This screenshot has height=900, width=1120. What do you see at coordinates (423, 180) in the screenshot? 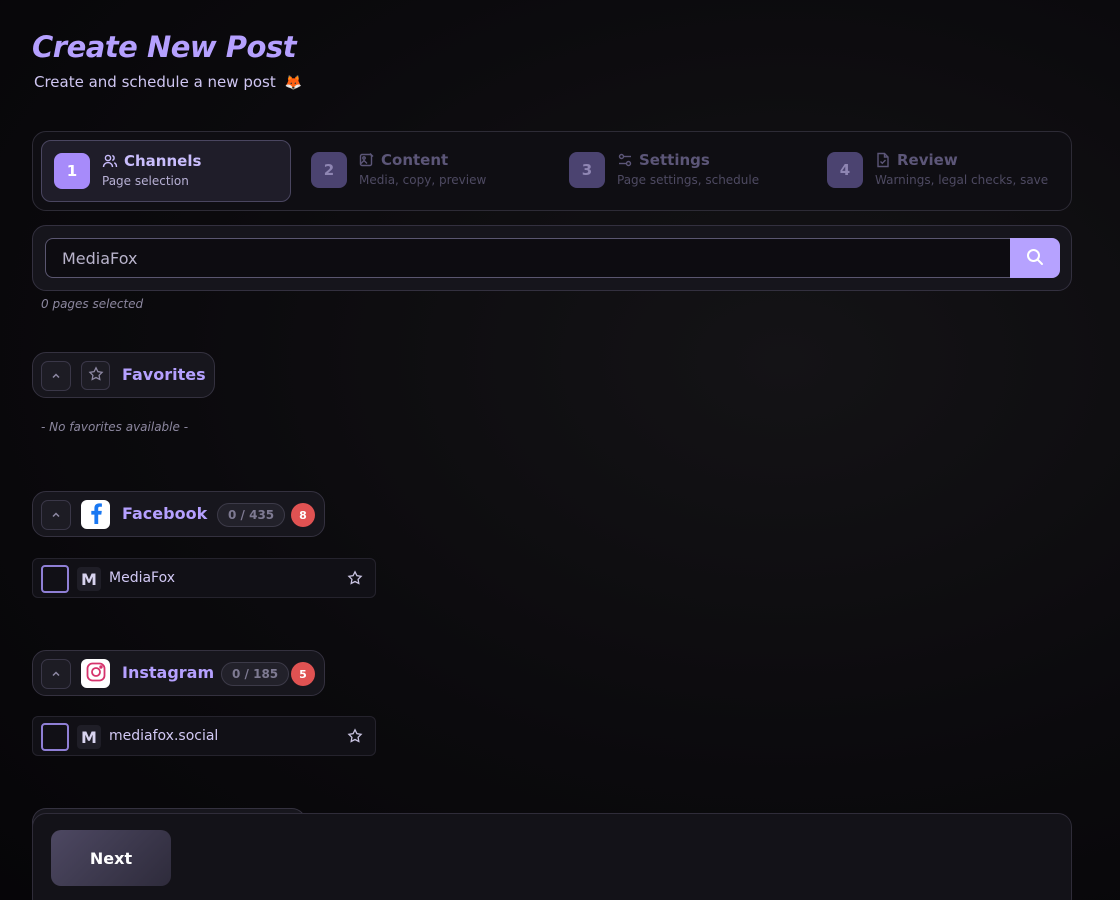
I see `step-description: Media, copy, preview` at bounding box center [423, 180].